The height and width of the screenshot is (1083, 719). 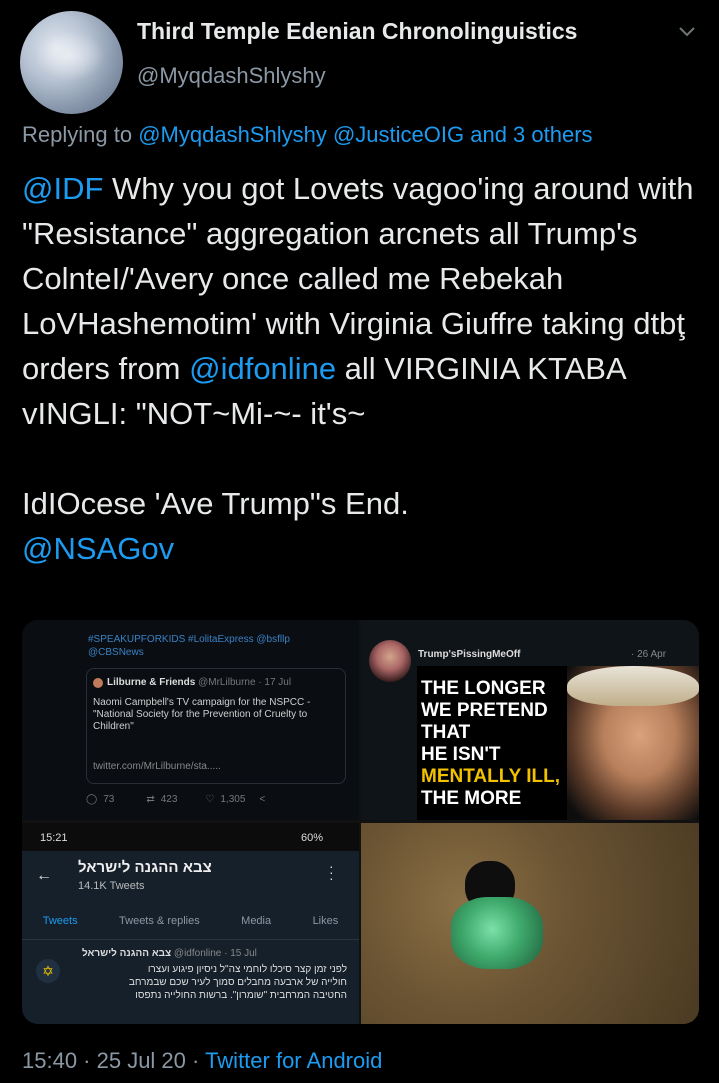 I want to click on status-time: 15:21, so click(x=54, y=838).